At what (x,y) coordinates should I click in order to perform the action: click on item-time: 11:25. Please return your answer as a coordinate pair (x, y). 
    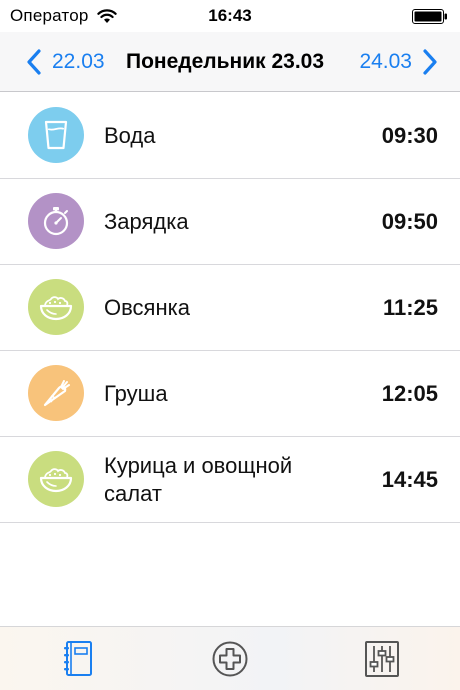
    Looking at the image, I should click on (410, 307).